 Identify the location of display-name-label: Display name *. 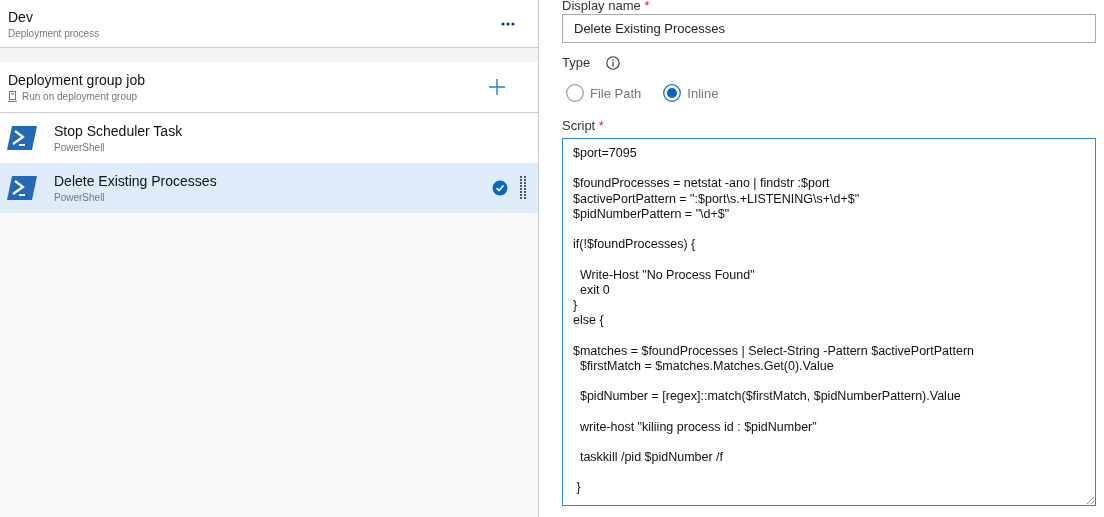
(606, 6).